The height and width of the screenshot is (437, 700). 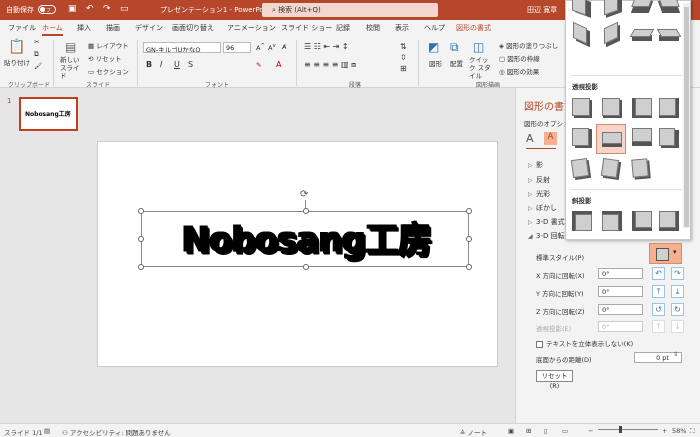 I want to click on text-effects-icon: A, so click(x=550, y=138).